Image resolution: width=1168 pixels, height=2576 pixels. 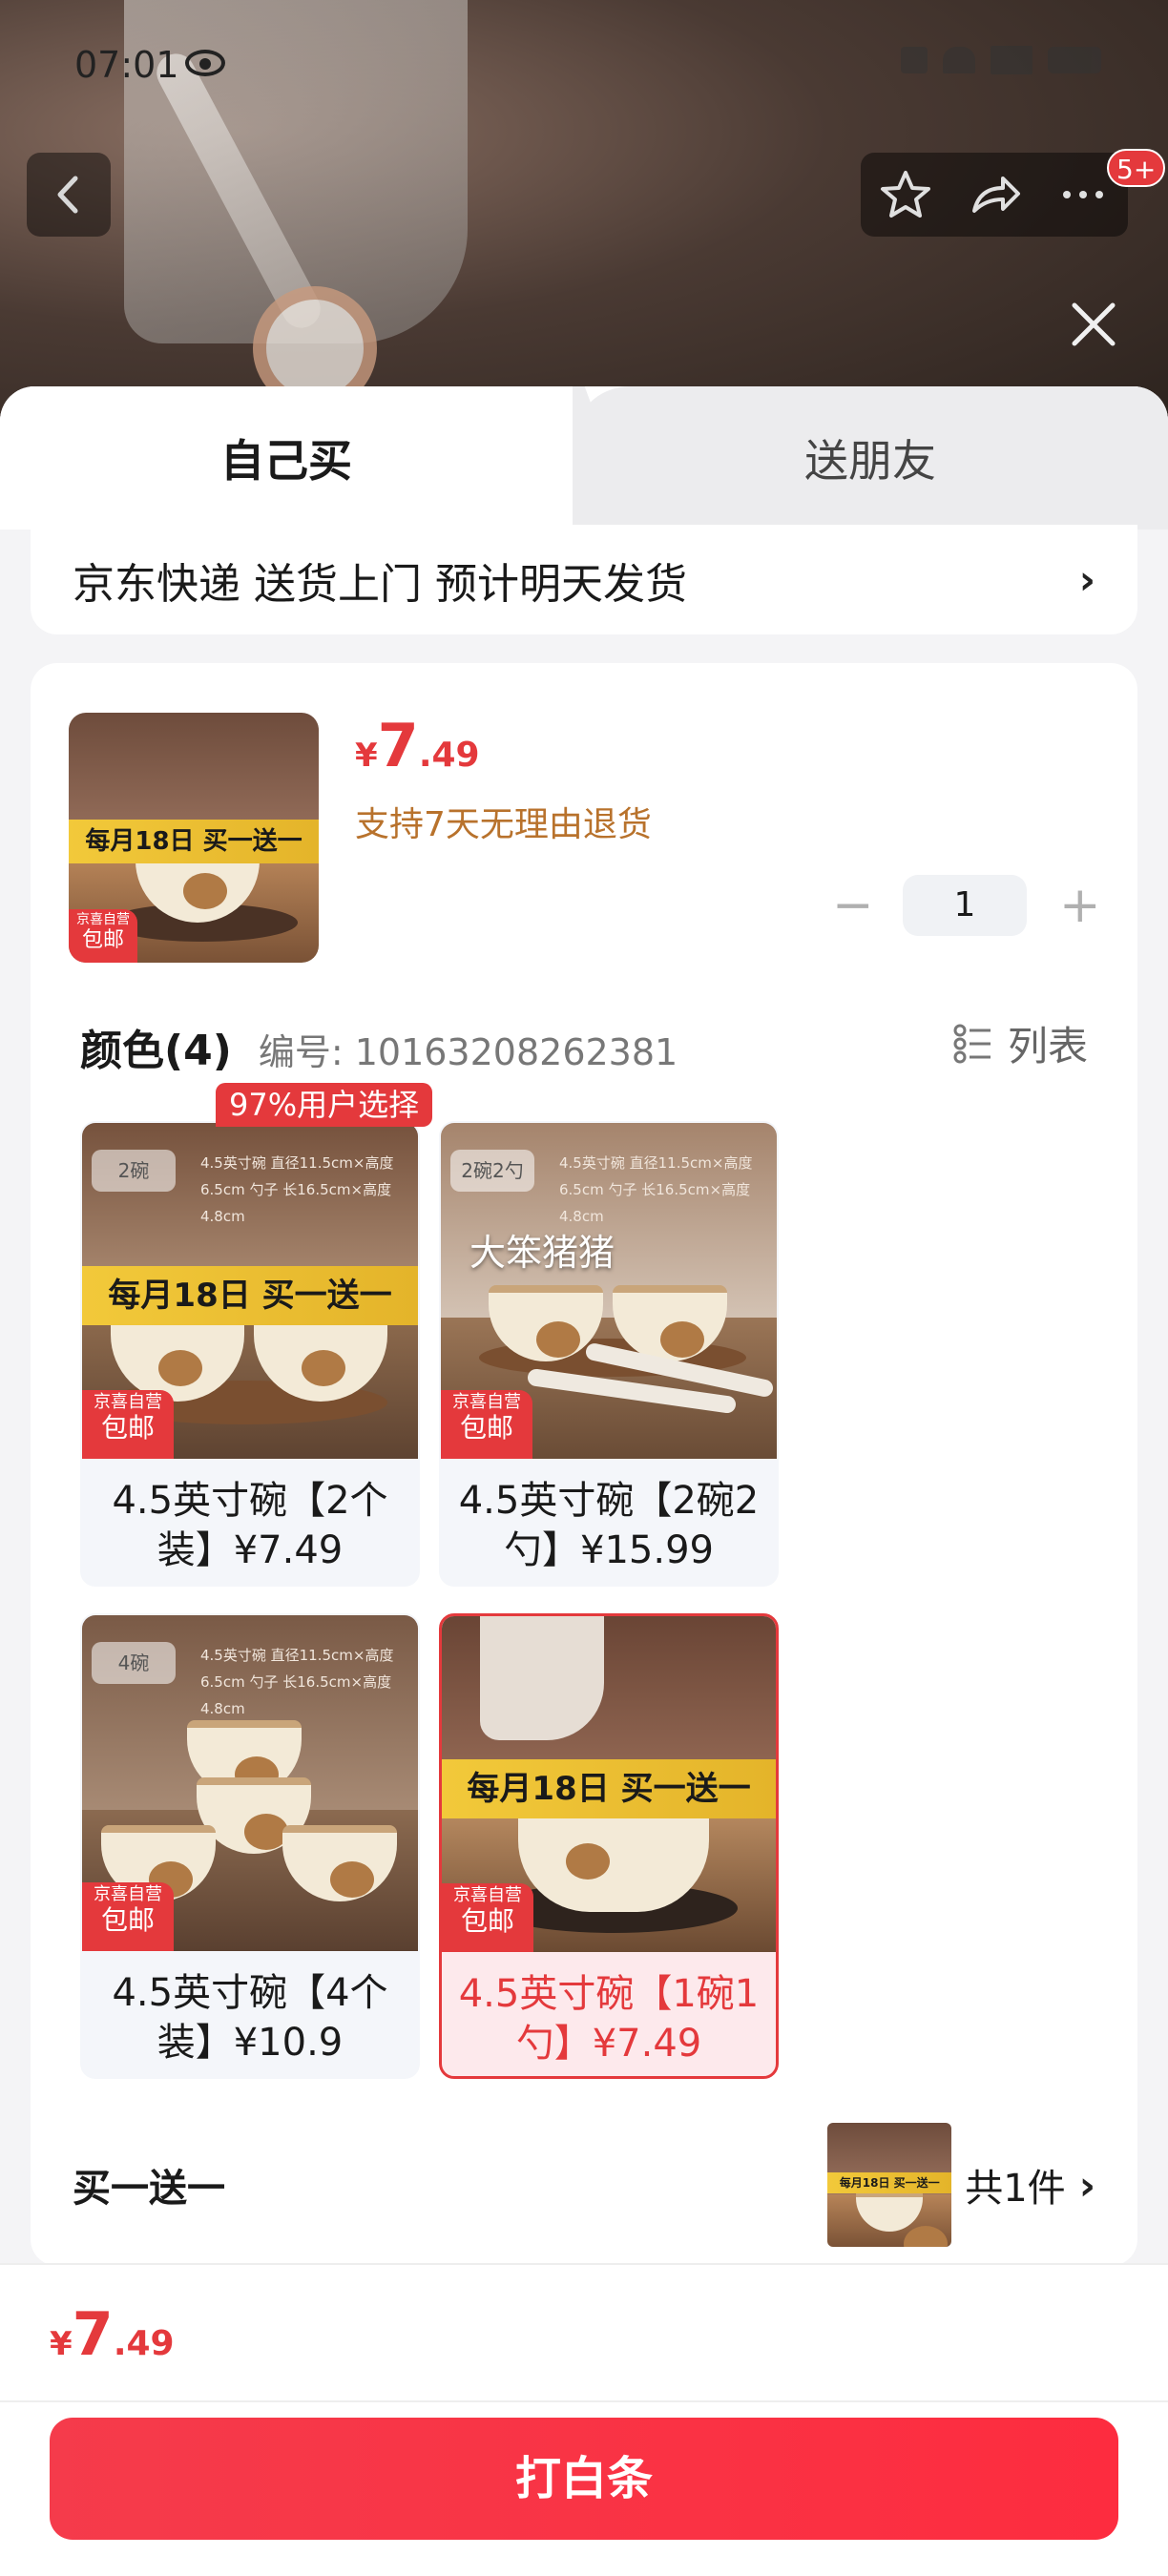 What do you see at coordinates (492, 1171) in the screenshot?
I see `variant-count-tag: 2碗2勺` at bounding box center [492, 1171].